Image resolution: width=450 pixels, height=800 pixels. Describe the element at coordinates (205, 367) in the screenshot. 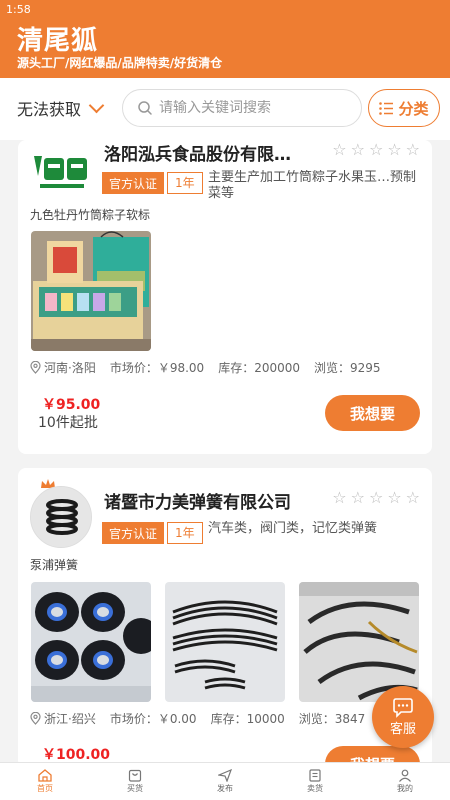

I see `product-meta: 河南·洛阳 市场价：￥98.00 库存：200000 浏览：9295` at that location.